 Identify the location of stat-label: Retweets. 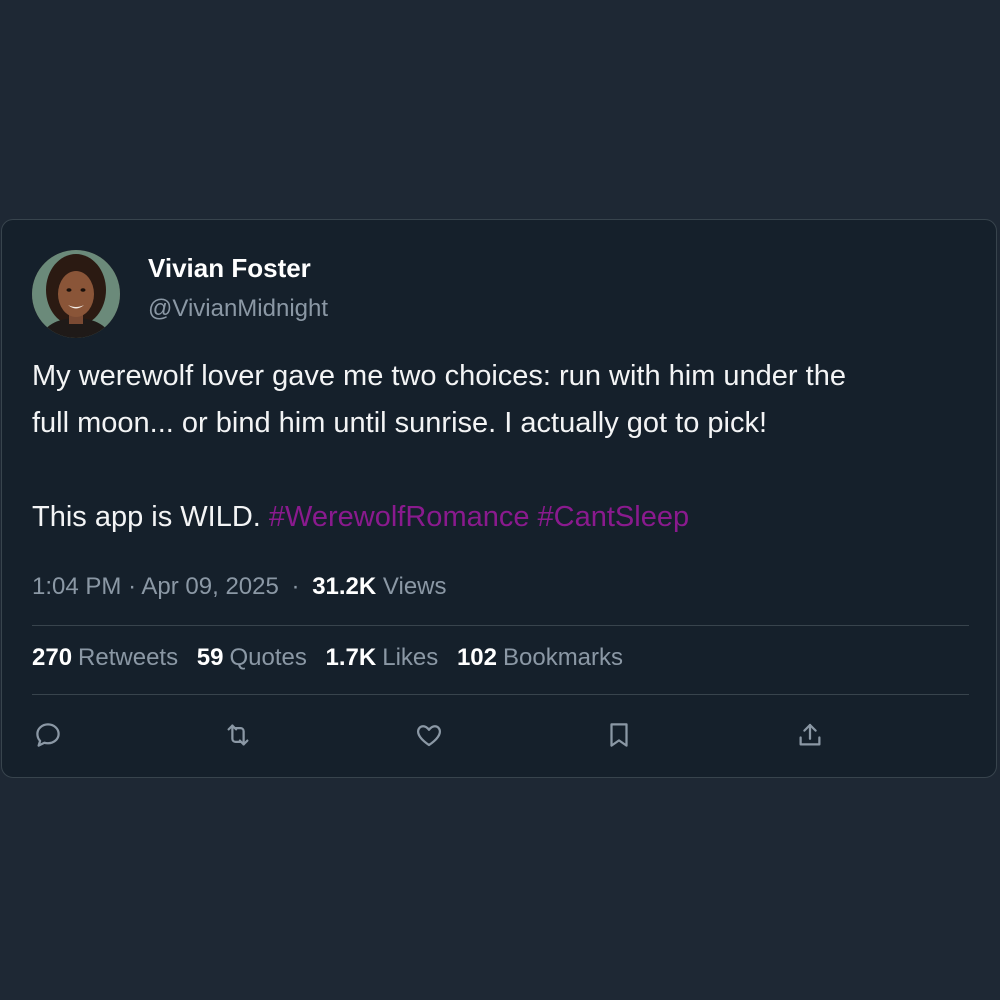
(128, 657).